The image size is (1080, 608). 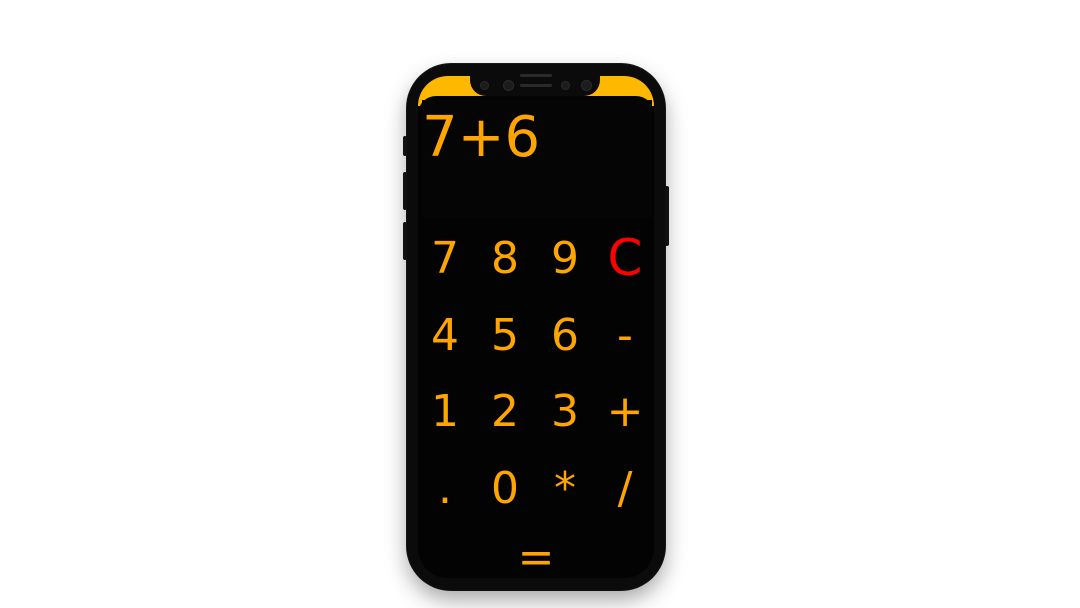 I want to click on divide-button: /, so click(x=625, y=488).